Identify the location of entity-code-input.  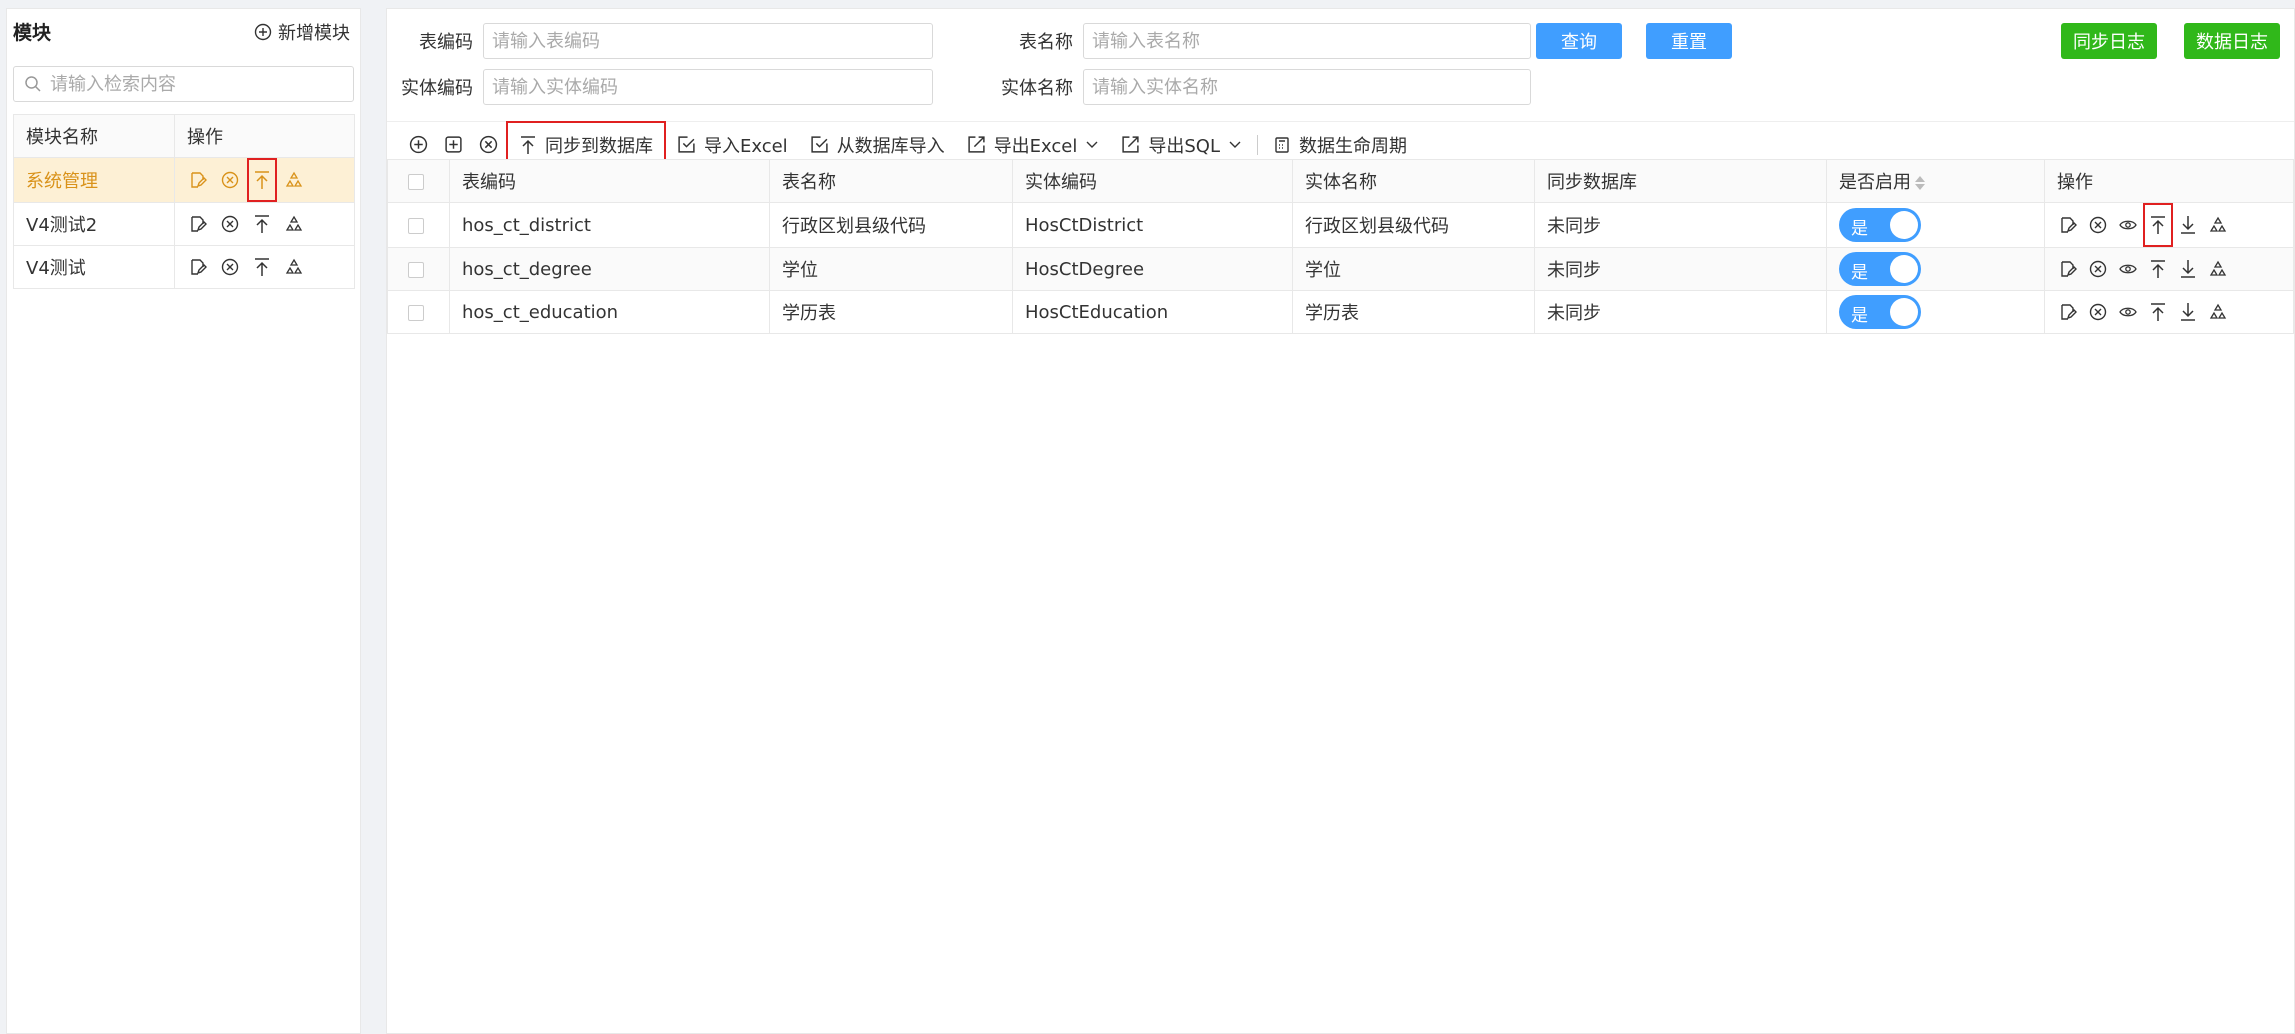
(708, 87).